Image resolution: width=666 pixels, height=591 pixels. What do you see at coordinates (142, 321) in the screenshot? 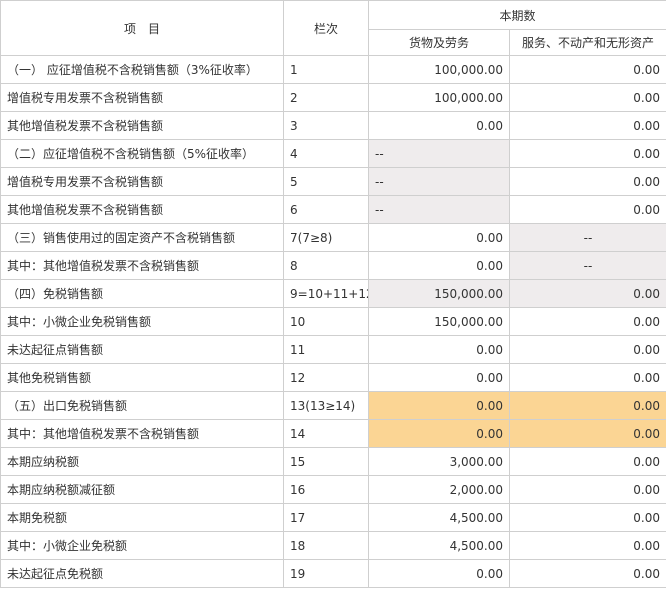
I see `row-item-label: 其中：小微企业免税销售额` at bounding box center [142, 321].